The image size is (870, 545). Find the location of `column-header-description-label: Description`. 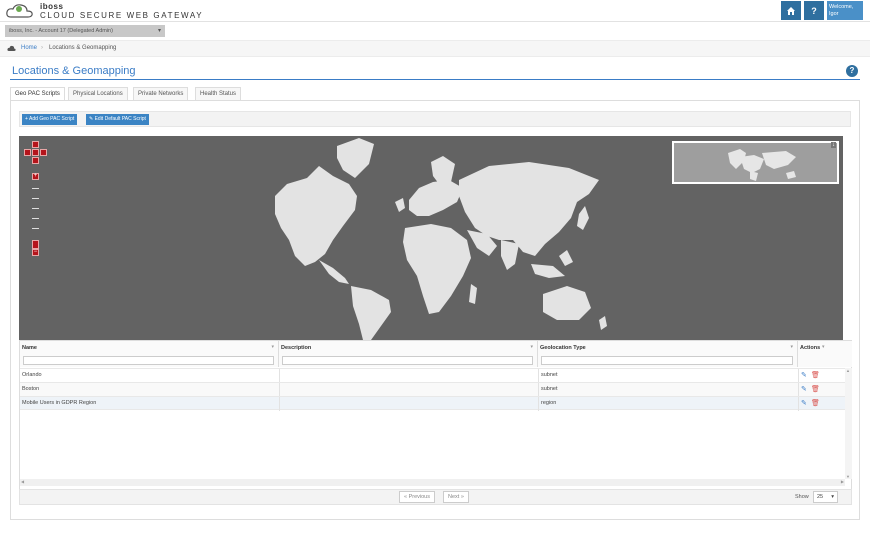

column-header-description-label: Description is located at coordinates (296, 348).